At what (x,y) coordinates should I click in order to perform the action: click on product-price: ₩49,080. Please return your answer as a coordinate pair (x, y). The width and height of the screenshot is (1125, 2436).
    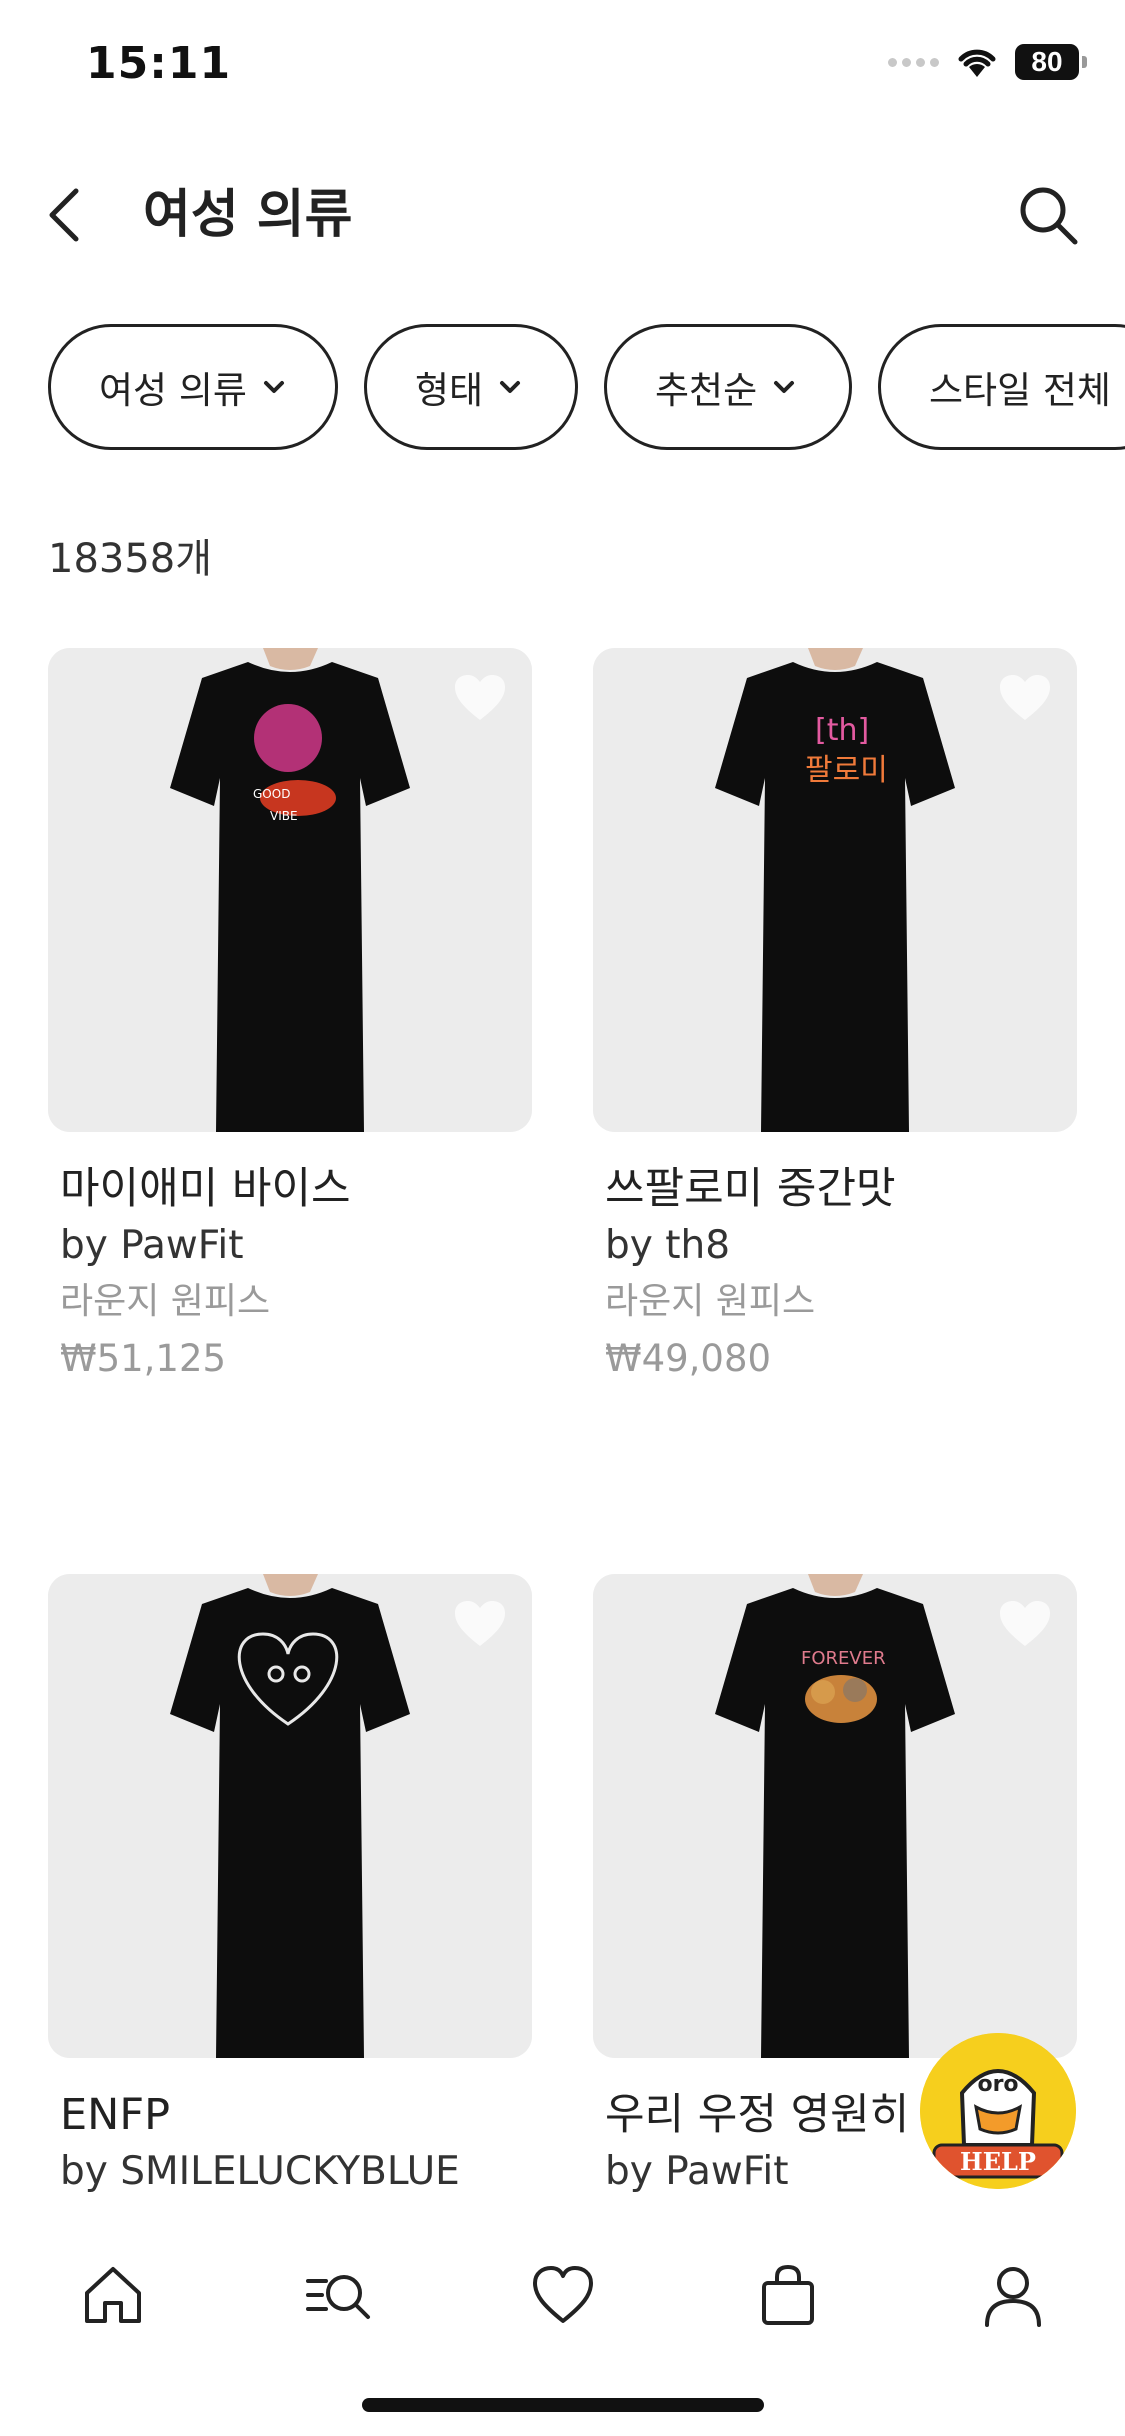
    Looking at the image, I should click on (688, 1358).